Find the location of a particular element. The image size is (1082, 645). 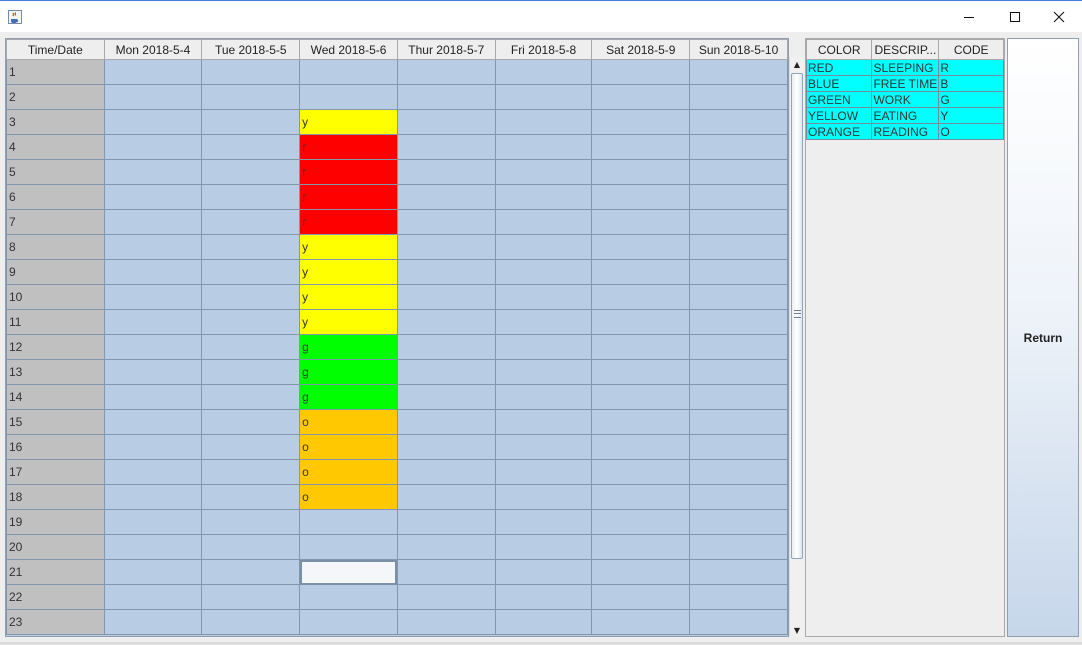

legend-cell: FREE TIME is located at coordinates (905, 83).